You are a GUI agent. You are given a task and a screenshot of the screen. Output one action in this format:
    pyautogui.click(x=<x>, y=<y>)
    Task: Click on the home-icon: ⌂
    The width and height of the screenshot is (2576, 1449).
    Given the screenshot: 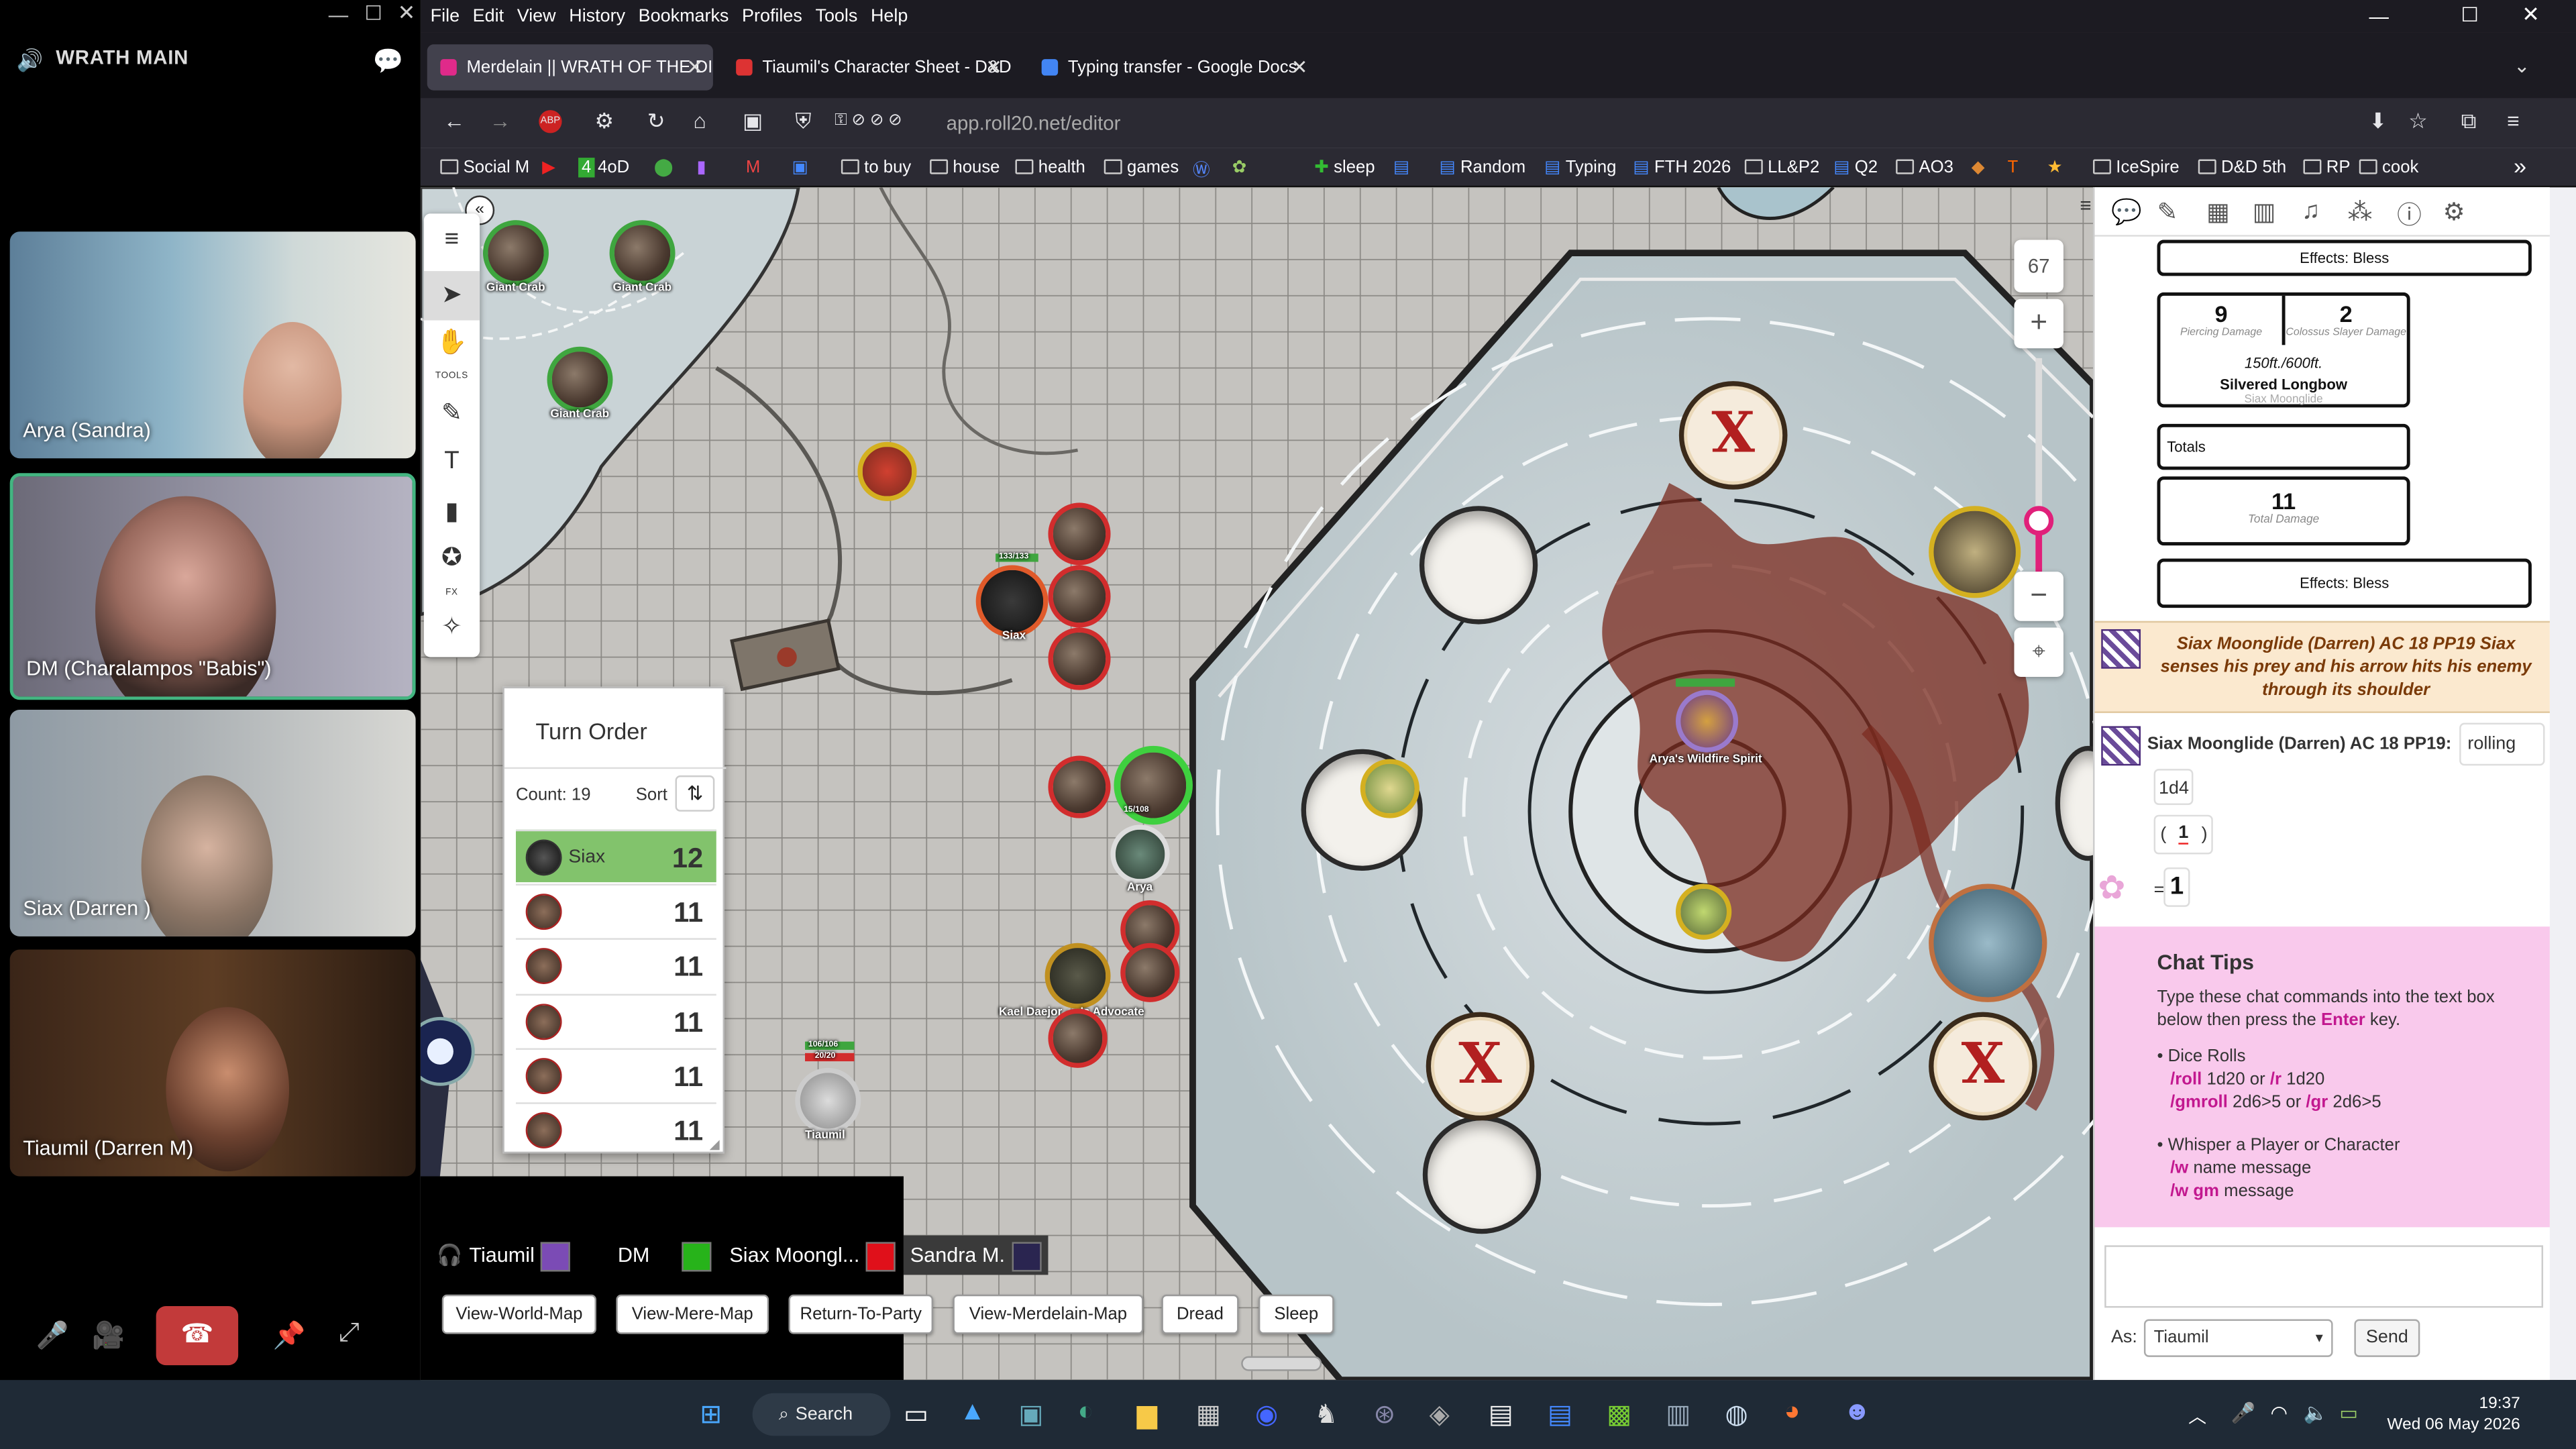 What is the action you would take?
    pyautogui.click(x=699, y=121)
    